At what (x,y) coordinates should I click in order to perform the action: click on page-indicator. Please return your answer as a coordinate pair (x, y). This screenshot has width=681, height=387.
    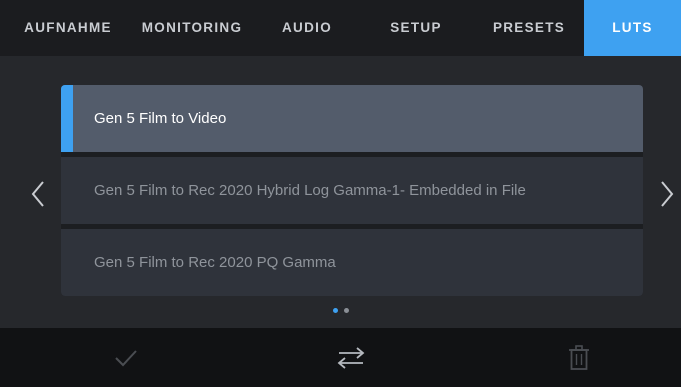
    Looking at the image, I should click on (340, 310).